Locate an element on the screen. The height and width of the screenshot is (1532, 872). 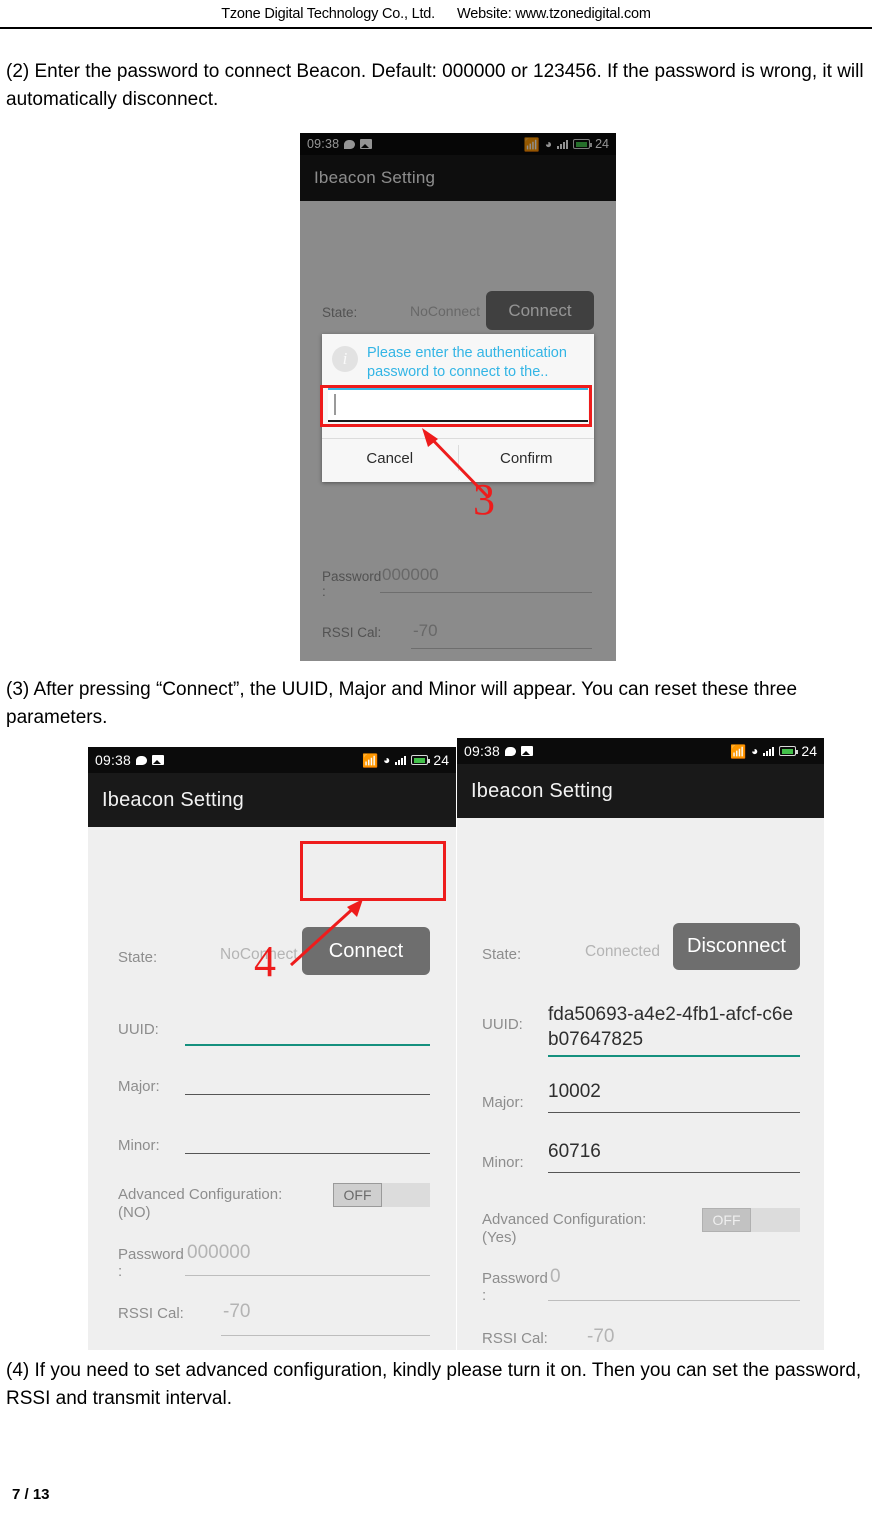
advanced-config-sub: (Yes) is located at coordinates (499, 1237).